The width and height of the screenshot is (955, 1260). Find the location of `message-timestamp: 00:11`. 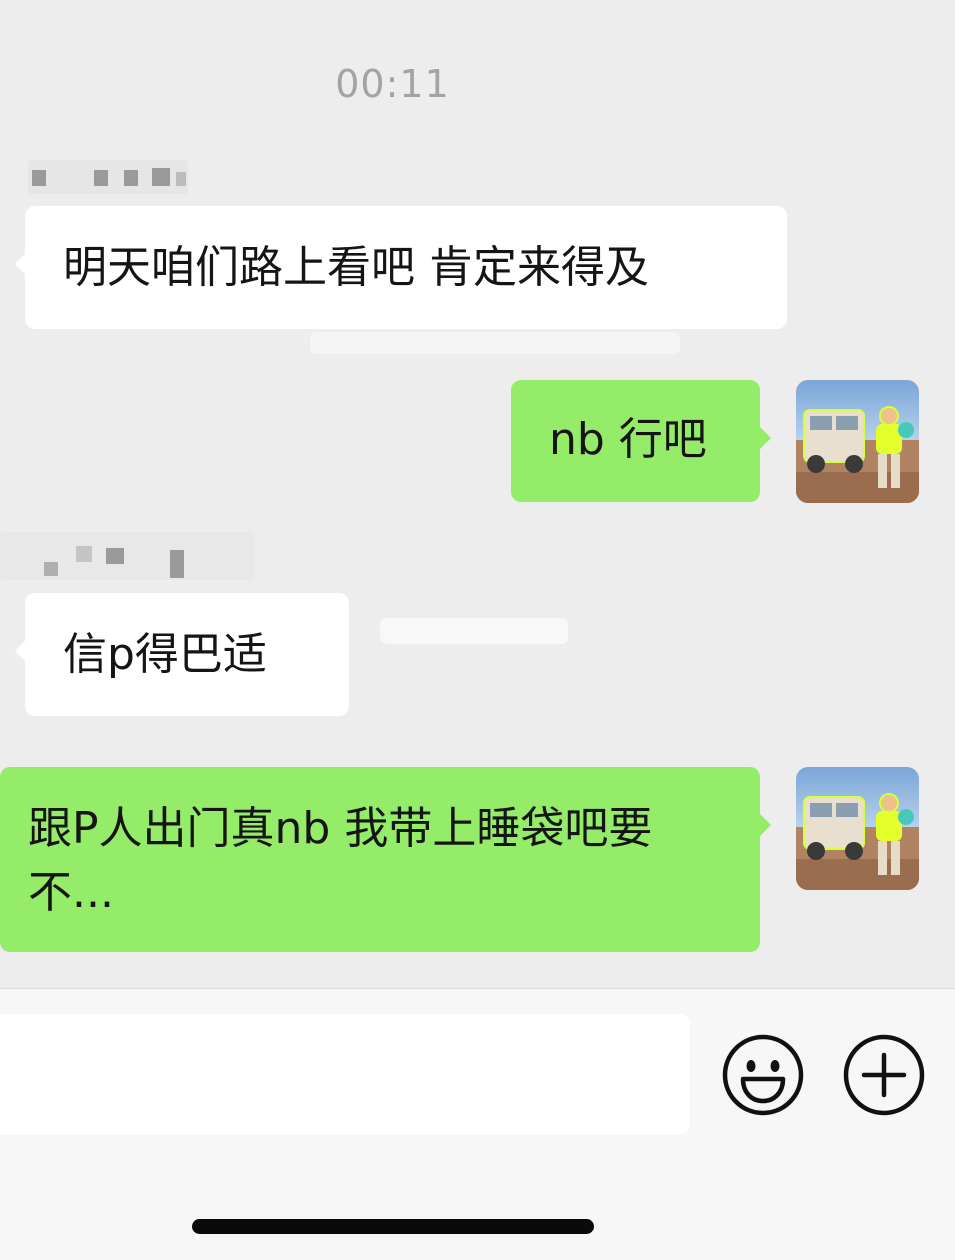

message-timestamp: 00:11 is located at coordinates (392, 84).